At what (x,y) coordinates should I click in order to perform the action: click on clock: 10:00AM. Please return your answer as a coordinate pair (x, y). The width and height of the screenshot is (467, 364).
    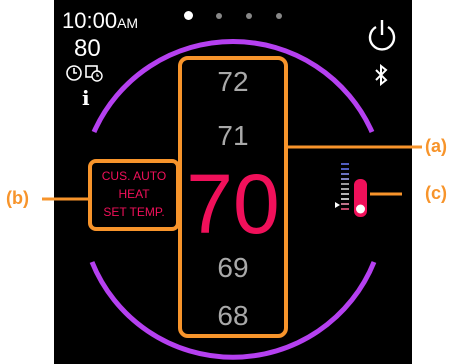
    Looking at the image, I should click on (100, 21).